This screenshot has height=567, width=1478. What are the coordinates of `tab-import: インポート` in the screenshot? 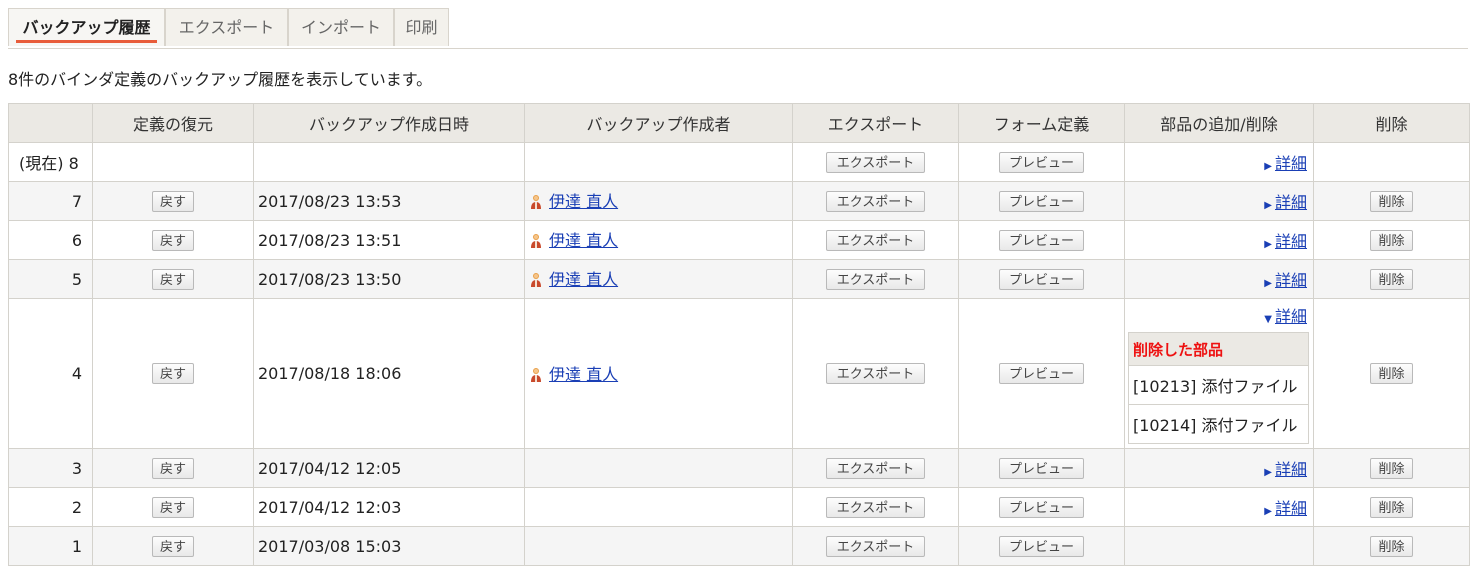 It's located at (341, 27).